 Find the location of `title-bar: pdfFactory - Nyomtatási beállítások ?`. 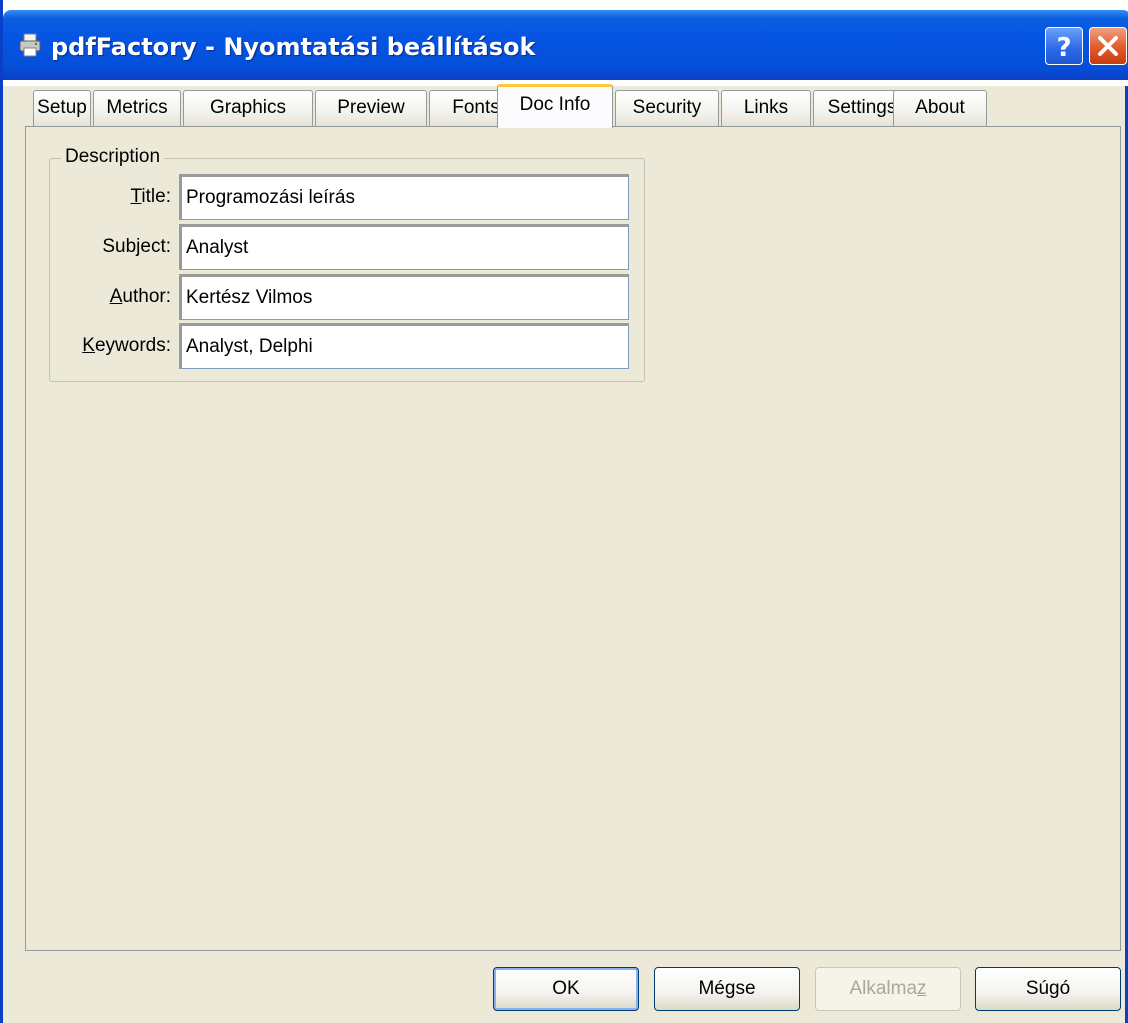

title-bar: pdfFactory - Nyomtatási beállítások ? is located at coordinates (565, 43).